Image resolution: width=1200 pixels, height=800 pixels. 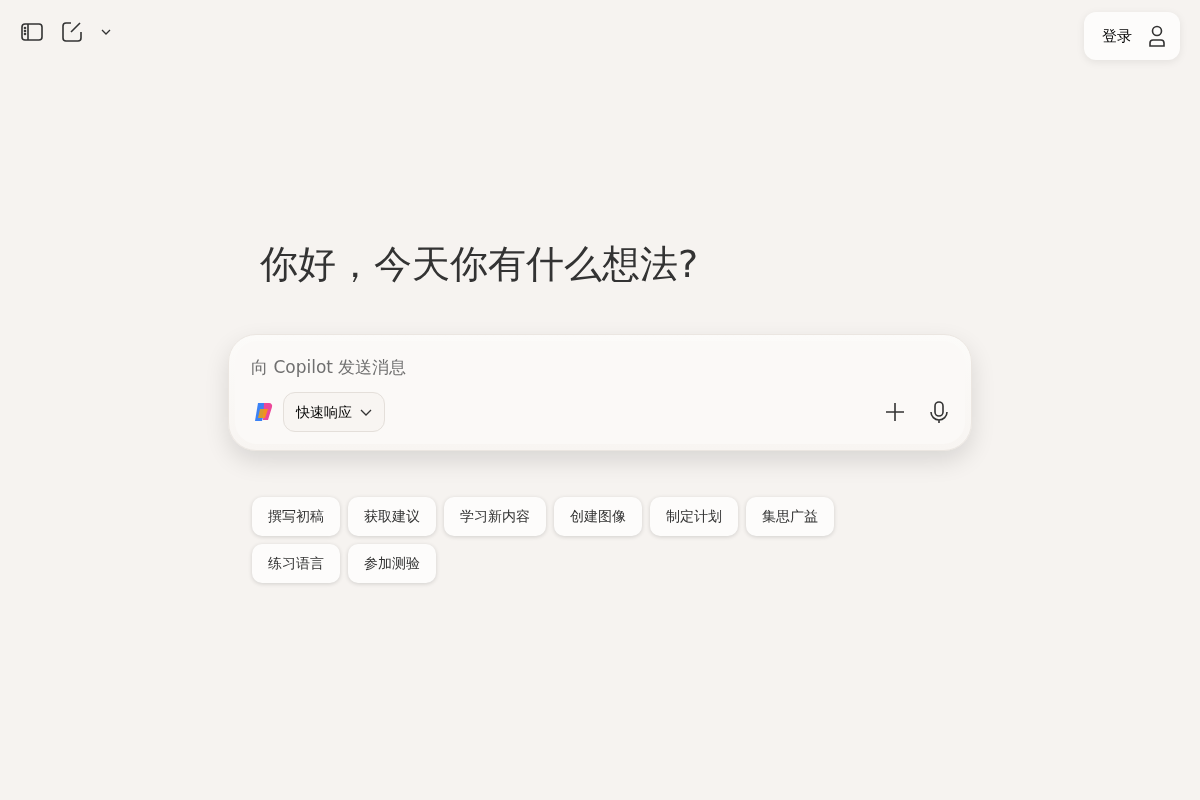 I want to click on suggestion-chip: 学习新内容, so click(x=495, y=517).